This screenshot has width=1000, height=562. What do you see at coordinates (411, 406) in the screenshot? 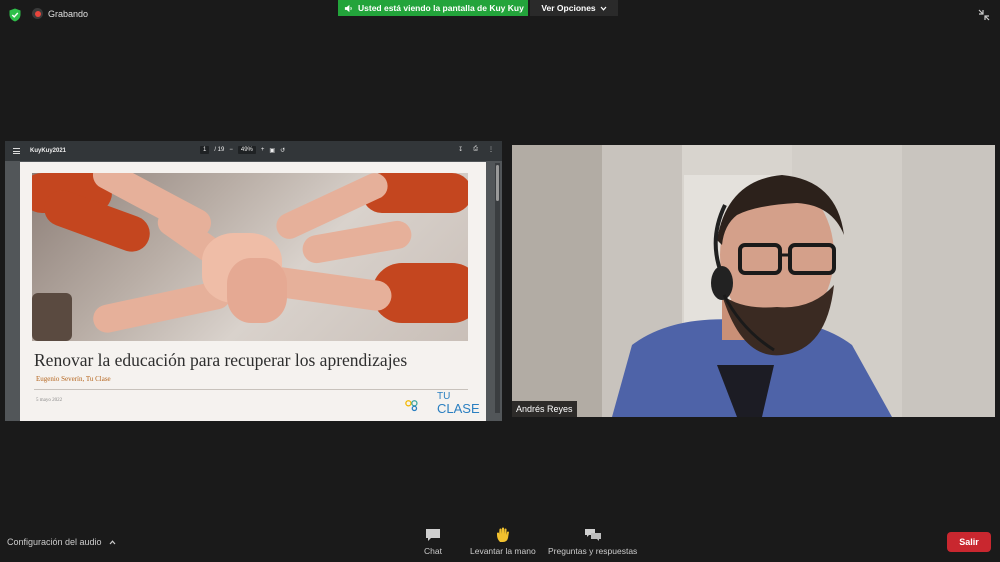
I see `tu-clase-logo` at bounding box center [411, 406].